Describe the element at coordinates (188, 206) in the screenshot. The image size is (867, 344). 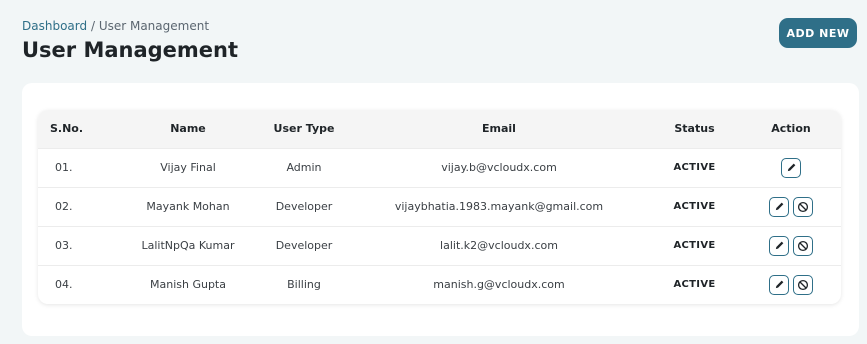
I see `cell-name: Mayank Mohan` at that location.